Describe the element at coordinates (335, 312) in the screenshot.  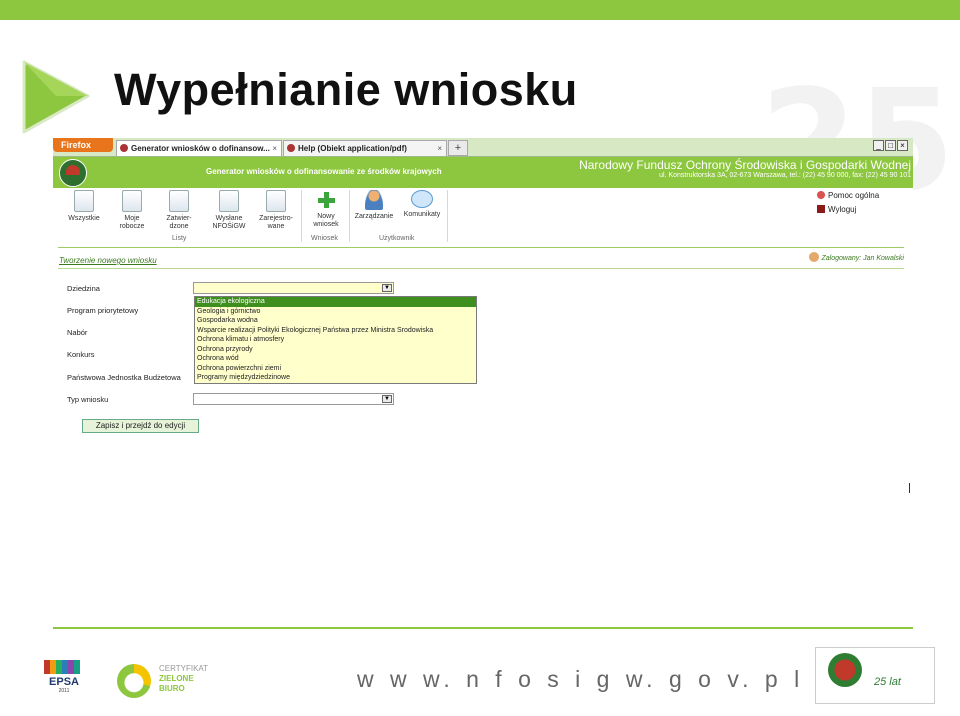
I see `dropdown-option: Geologia i górnictwo` at that location.